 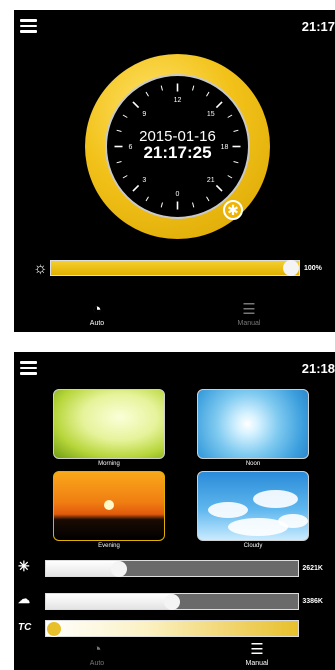 What do you see at coordinates (318, 368) in the screenshot?
I see `status-time: 21:18` at bounding box center [318, 368].